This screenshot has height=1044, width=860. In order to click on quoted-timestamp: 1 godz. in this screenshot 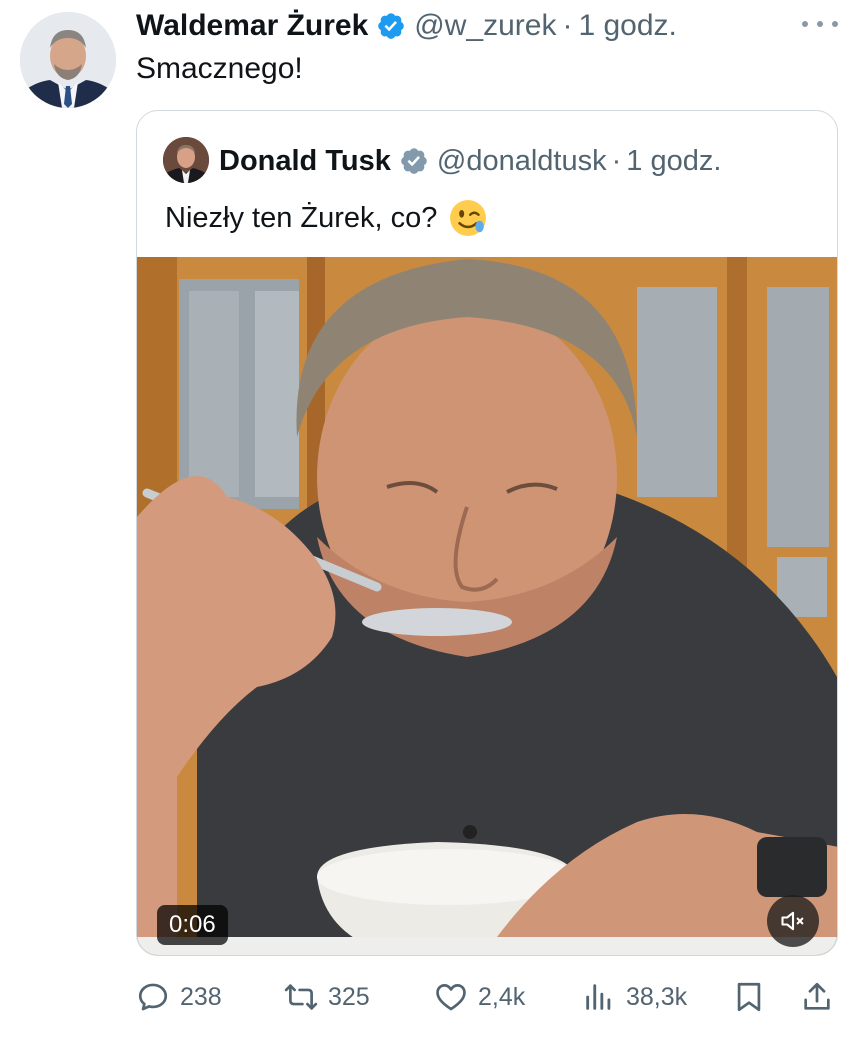, I will do `click(673, 161)`.